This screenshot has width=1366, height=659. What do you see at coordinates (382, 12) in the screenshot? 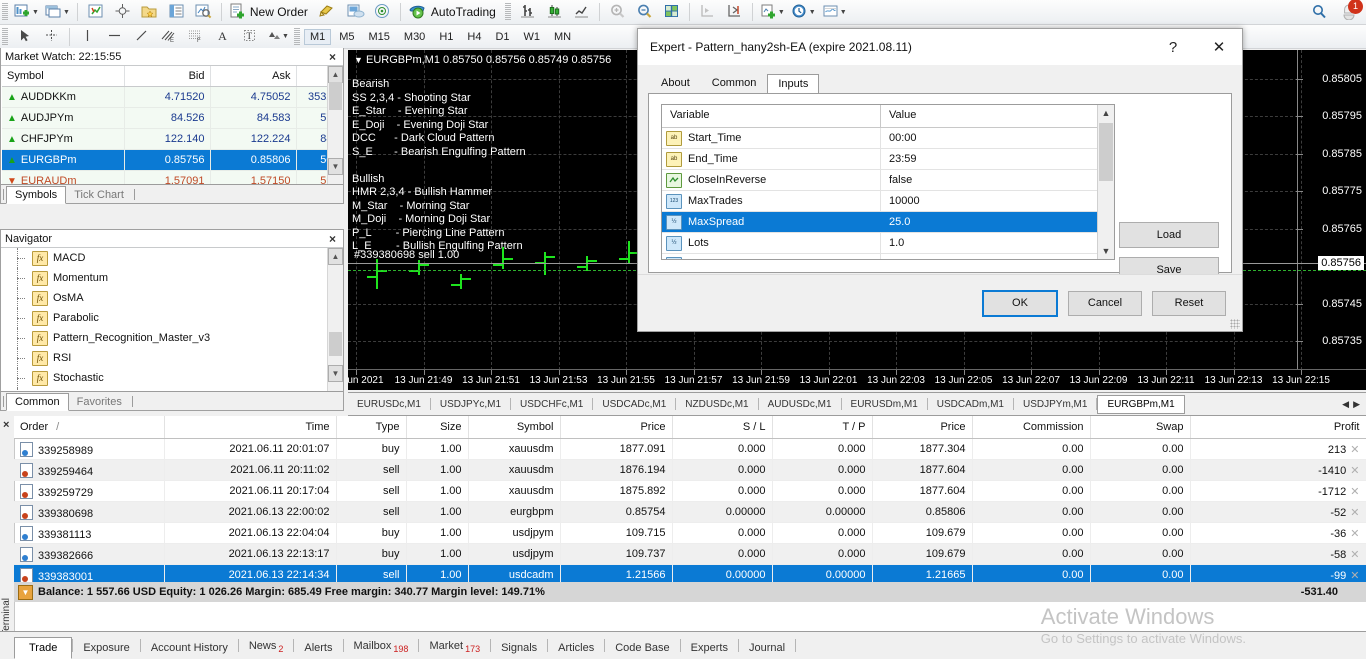
I see `signals-button` at bounding box center [382, 12].